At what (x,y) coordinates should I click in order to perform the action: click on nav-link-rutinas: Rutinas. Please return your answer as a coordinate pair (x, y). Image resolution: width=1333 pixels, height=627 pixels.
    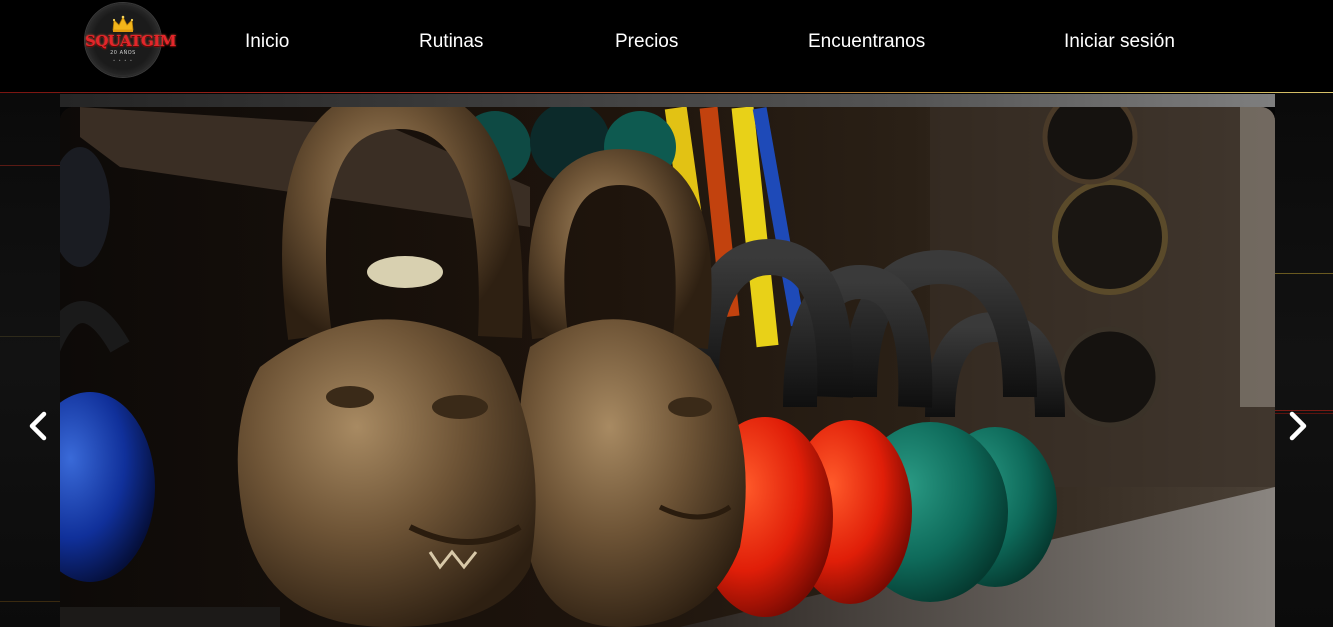
    Looking at the image, I should click on (451, 42).